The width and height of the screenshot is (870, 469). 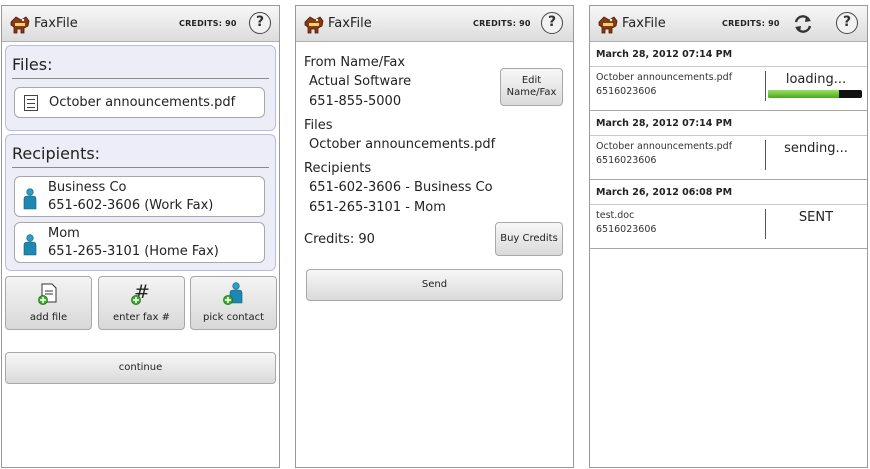 I want to click on add-file-button: add file, so click(x=48, y=303).